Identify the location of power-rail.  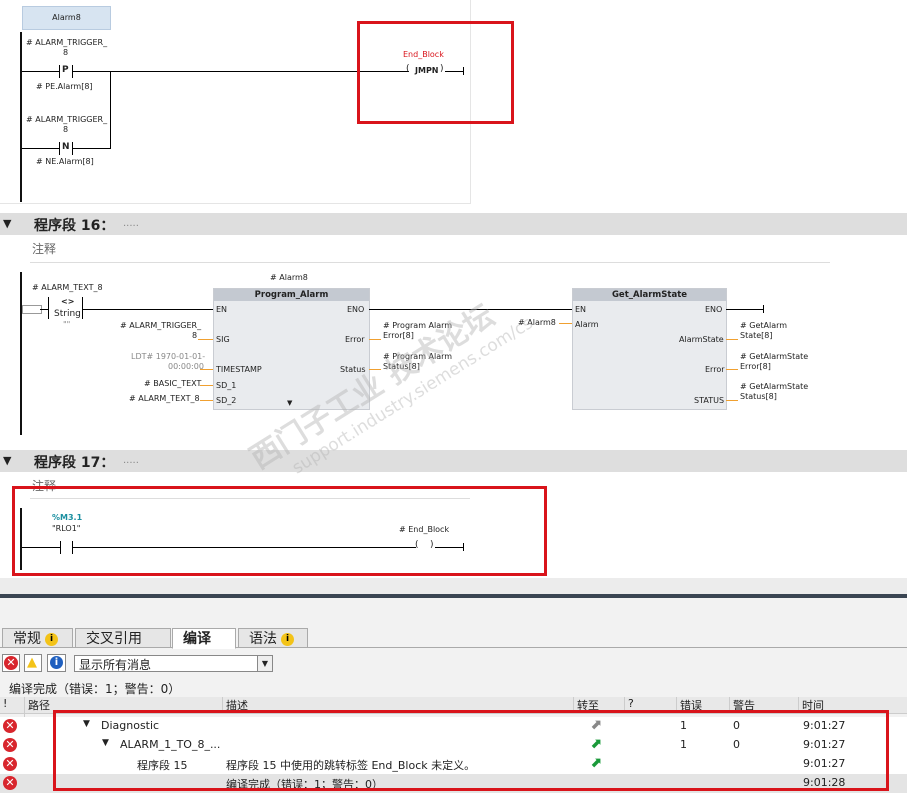
(21, 117).